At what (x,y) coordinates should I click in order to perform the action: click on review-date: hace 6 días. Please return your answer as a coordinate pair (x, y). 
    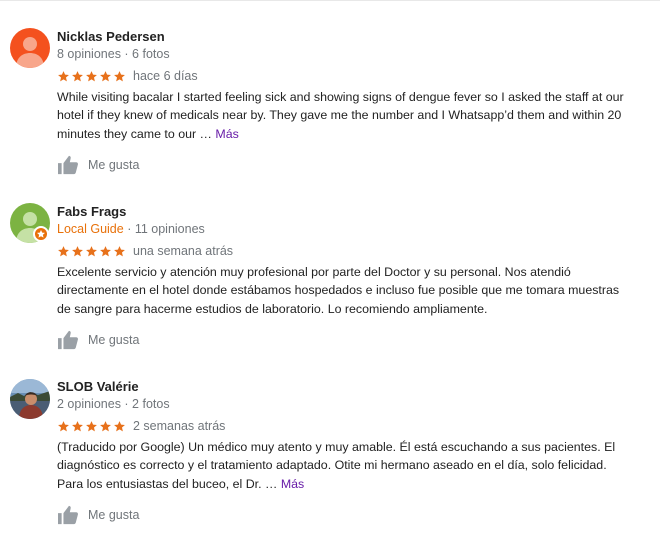
    Looking at the image, I should click on (165, 76).